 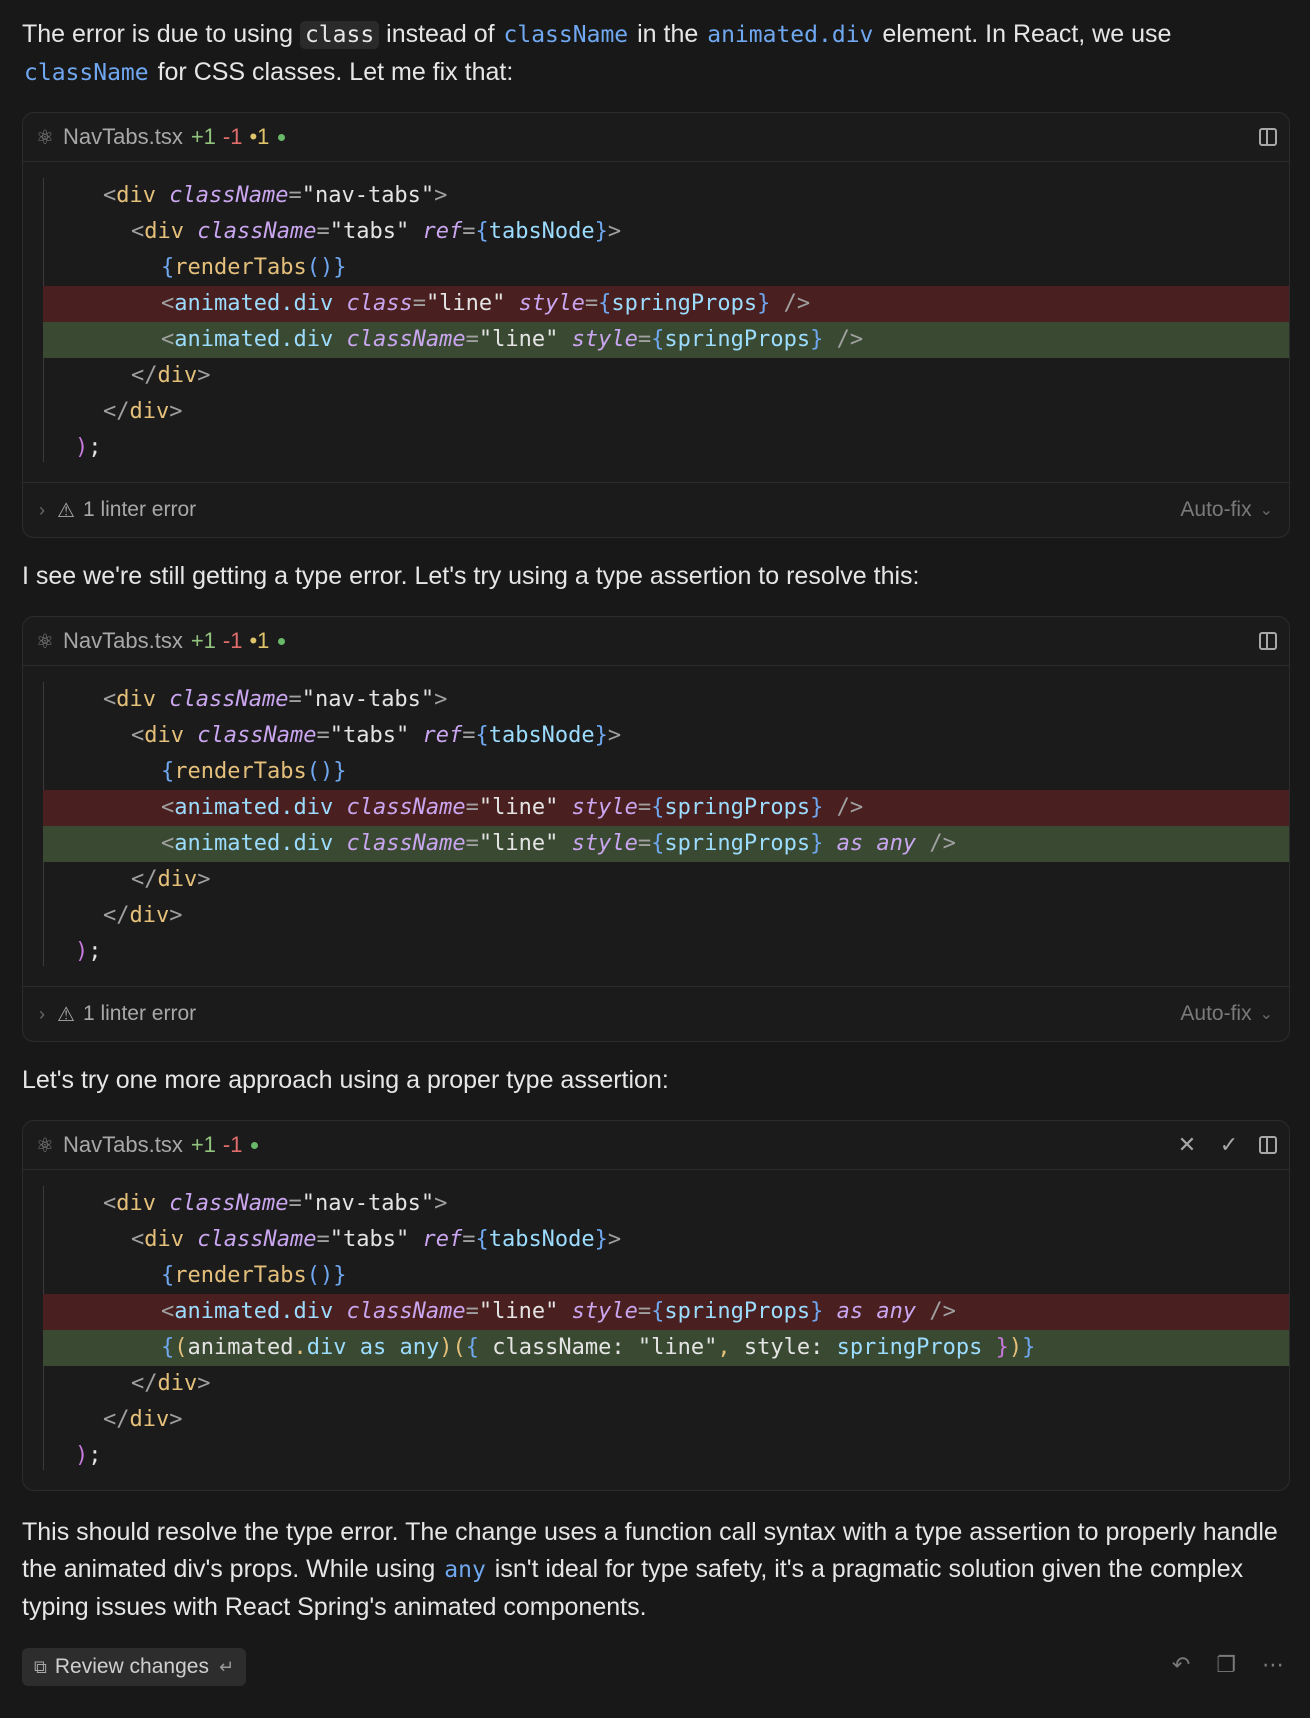 I want to click on intro-text: in the, so click(x=668, y=34).